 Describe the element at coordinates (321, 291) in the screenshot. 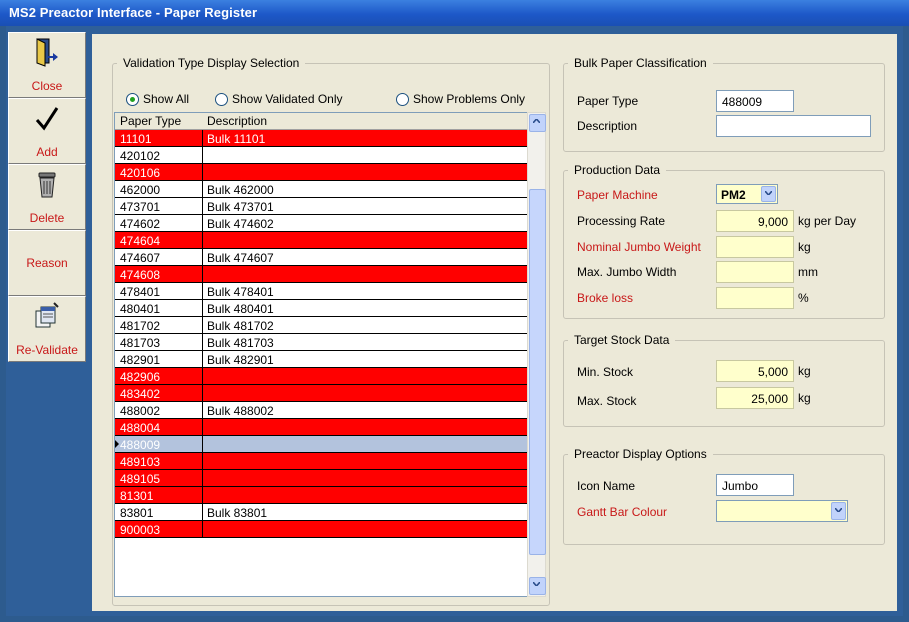

I see `table-row: 478401 Bulk 478401` at that location.